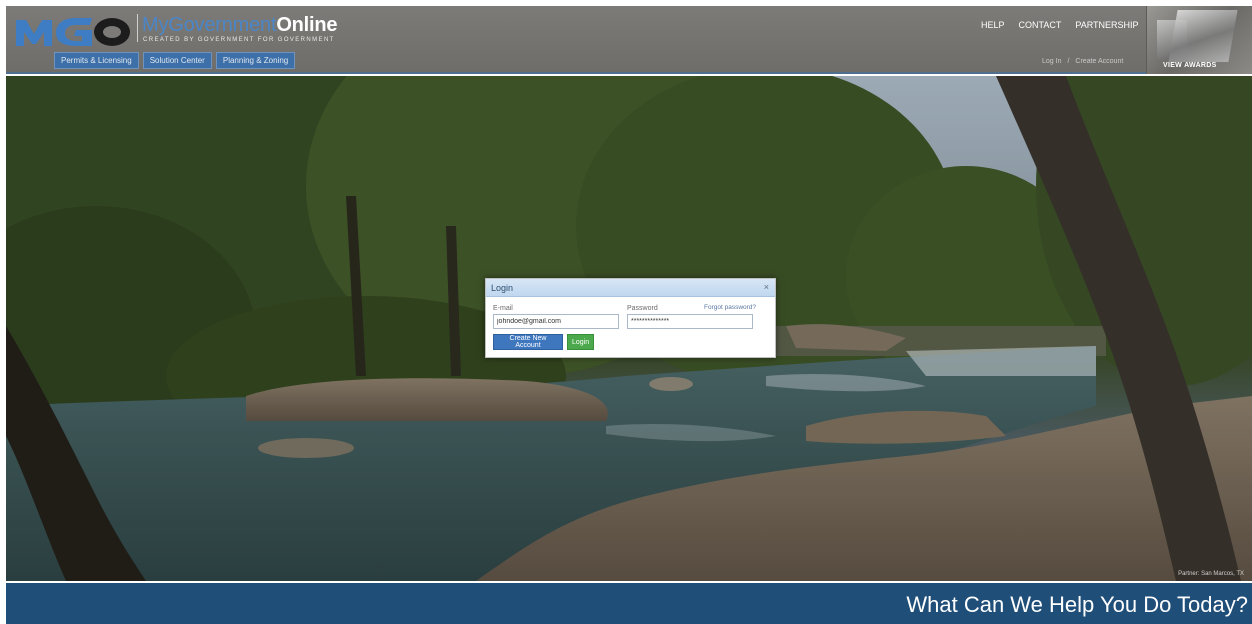 This screenshot has width=1252, height=624. What do you see at coordinates (730, 307) in the screenshot?
I see `forgot-password-link: Forgot password?` at bounding box center [730, 307].